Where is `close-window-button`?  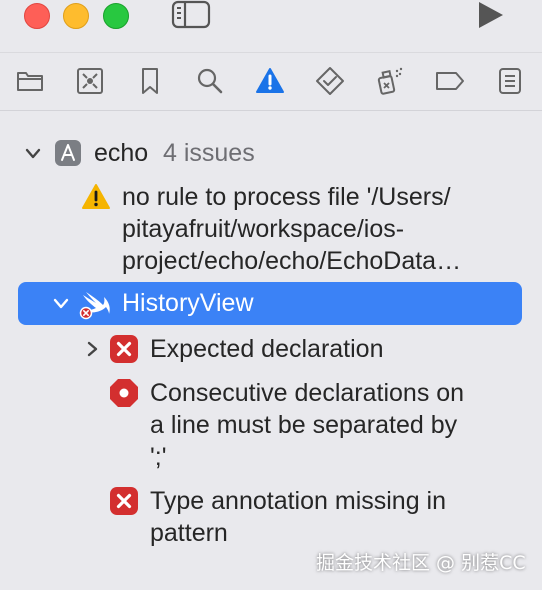
close-window-button is located at coordinates (37, 16).